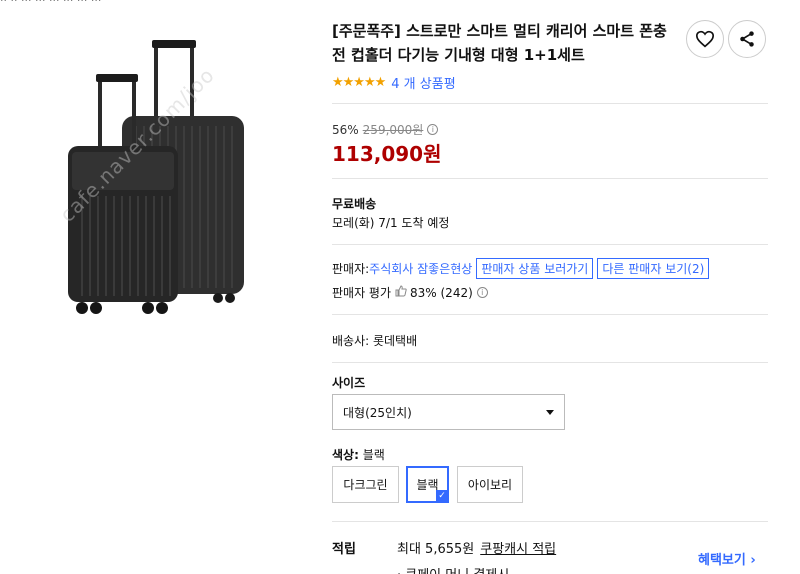 This screenshot has height=574, width=800. What do you see at coordinates (401, 292) in the screenshot?
I see `thumbs-up-icon` at bounding box center [401, 292].